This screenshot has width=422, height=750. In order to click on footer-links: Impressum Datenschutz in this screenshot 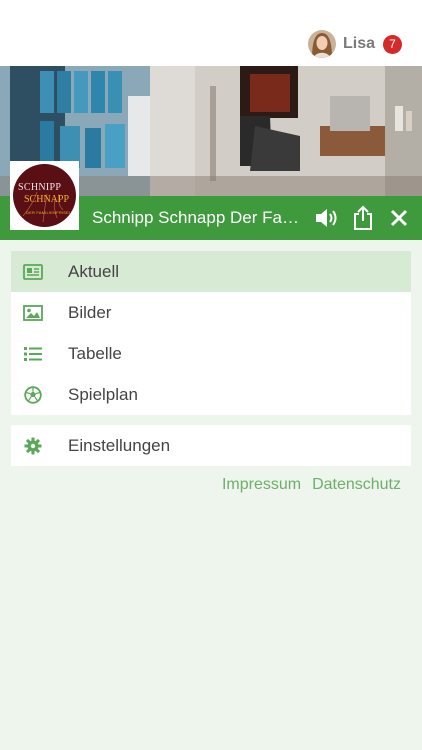, I will do `click(311, 485)`.